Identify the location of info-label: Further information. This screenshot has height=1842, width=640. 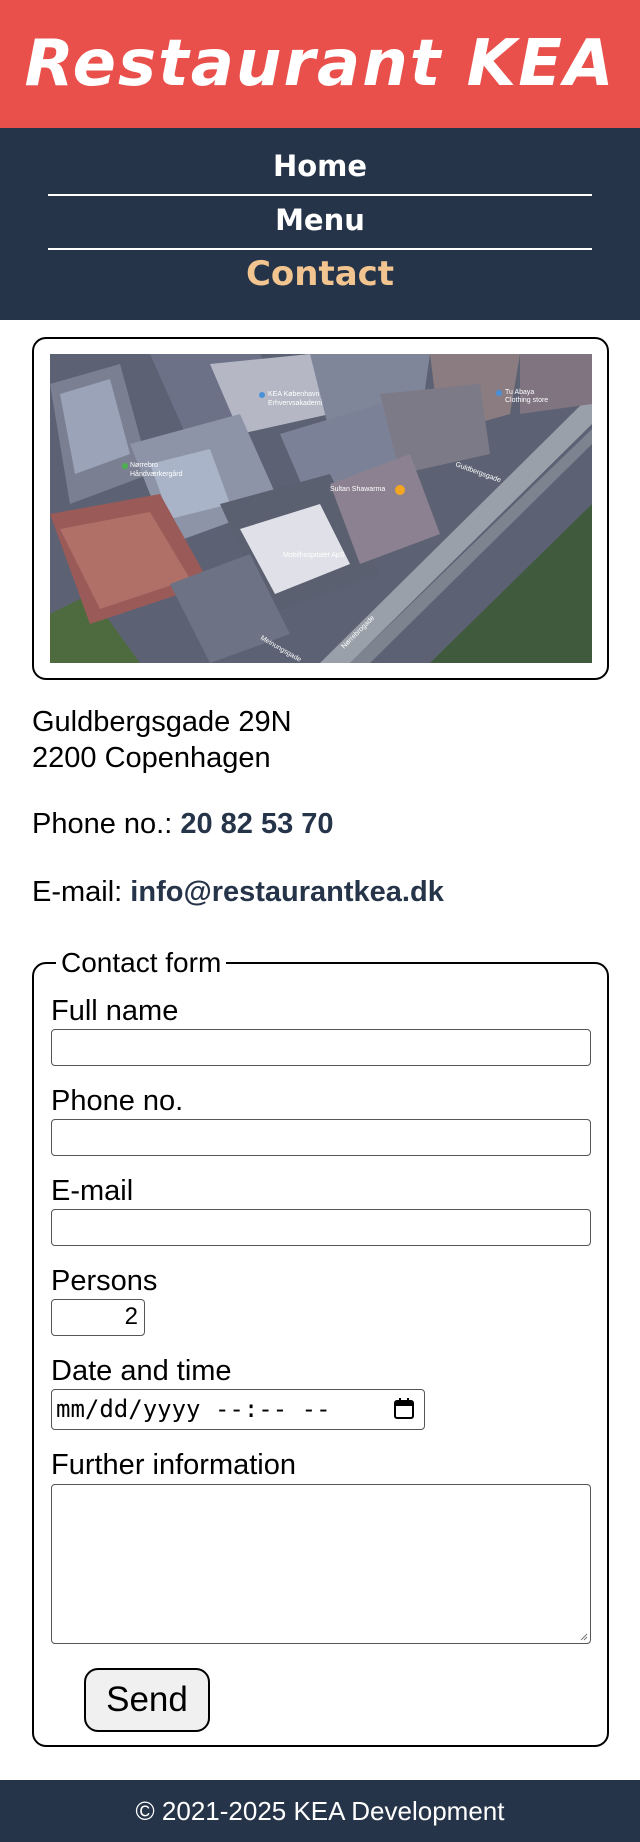
(173, 1465).